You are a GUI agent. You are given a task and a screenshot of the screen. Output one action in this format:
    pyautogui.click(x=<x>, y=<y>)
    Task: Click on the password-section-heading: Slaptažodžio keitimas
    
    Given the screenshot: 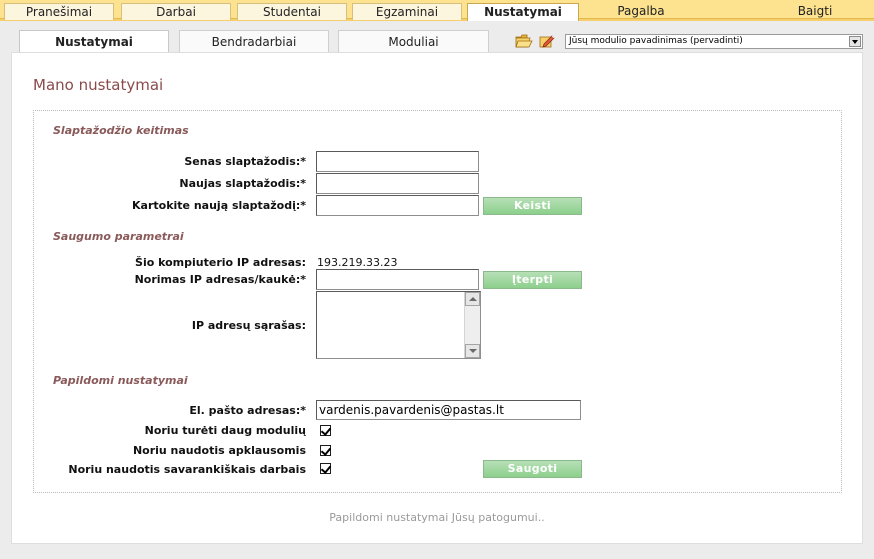 What is the action you would take?
    pyautogui.click(x=121, y=130)
    